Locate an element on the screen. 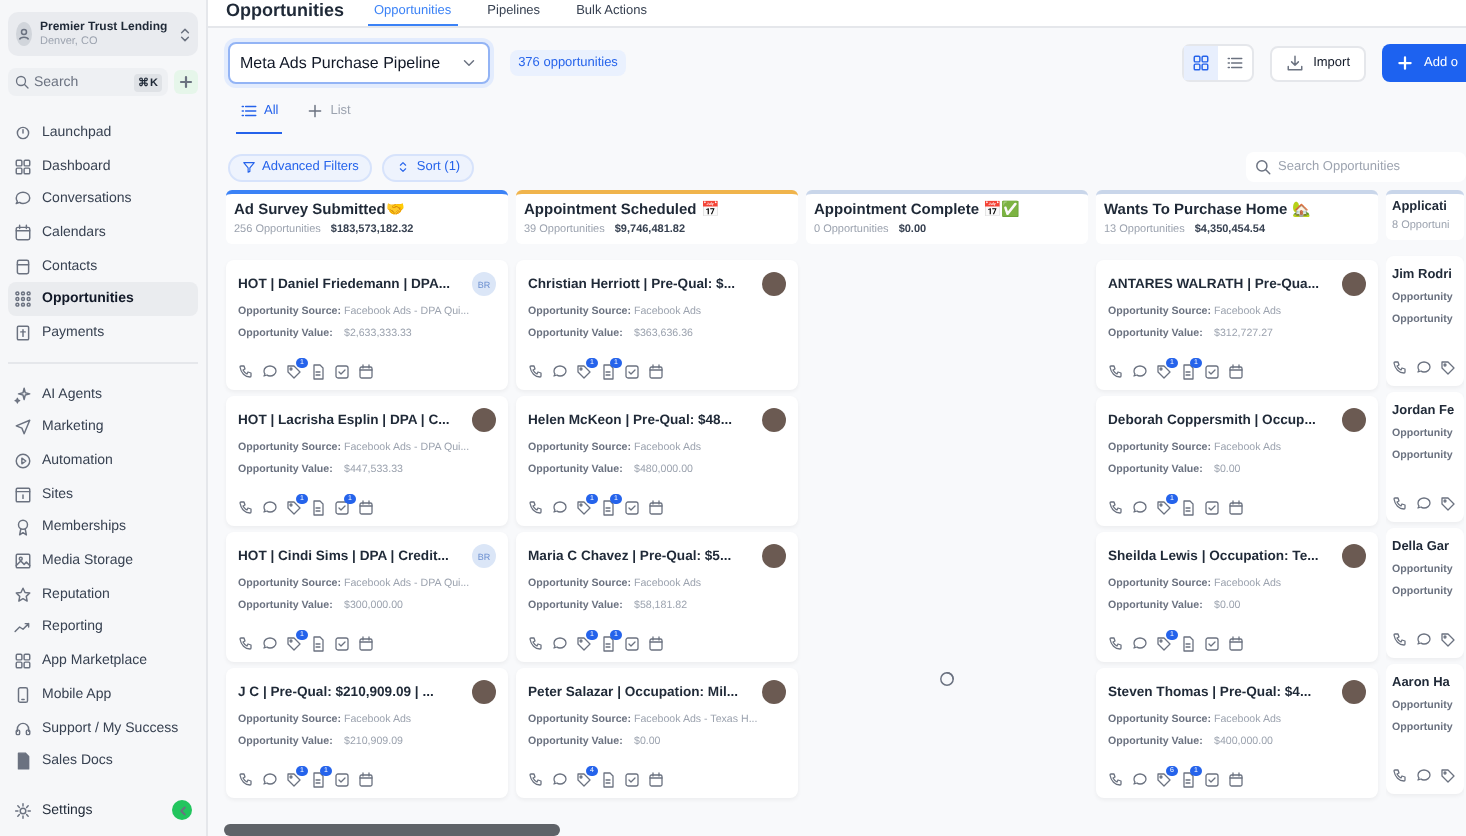  trend-line-icon is located at coordinates (23, 627).